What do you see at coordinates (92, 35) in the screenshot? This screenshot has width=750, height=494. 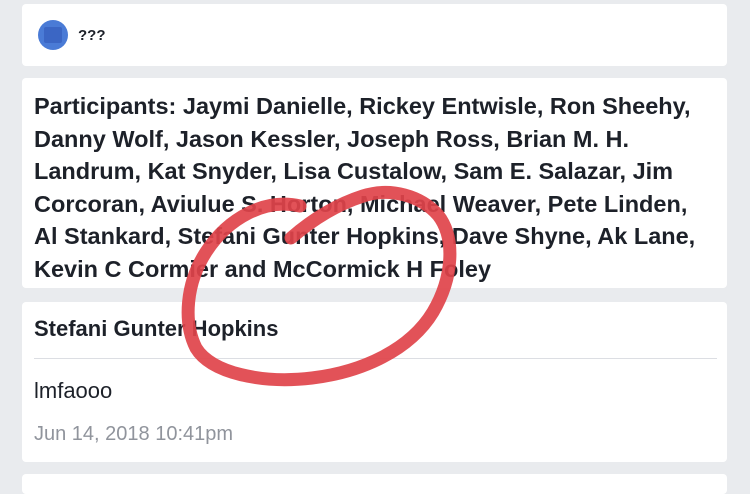 I see `thread-name: ???` at bounding box center [92, 35].